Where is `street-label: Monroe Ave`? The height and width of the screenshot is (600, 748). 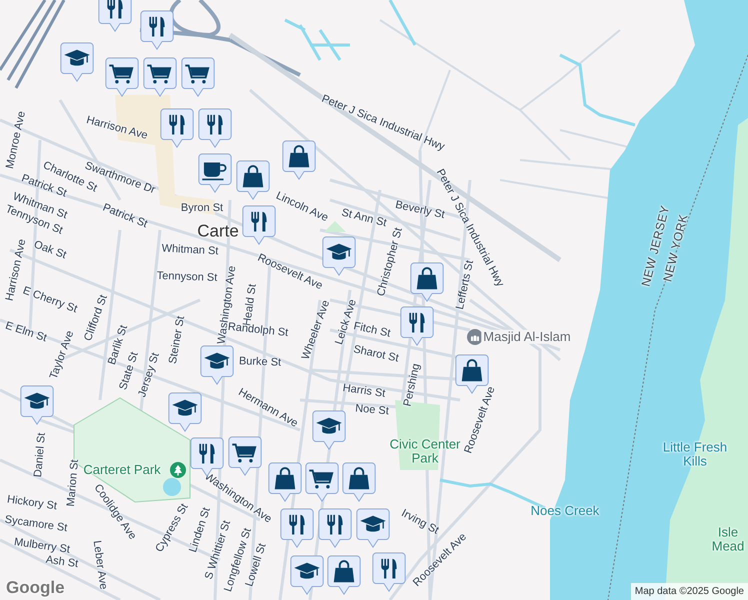
street-label: Monroe Ave is located at coordinates (16, 140).